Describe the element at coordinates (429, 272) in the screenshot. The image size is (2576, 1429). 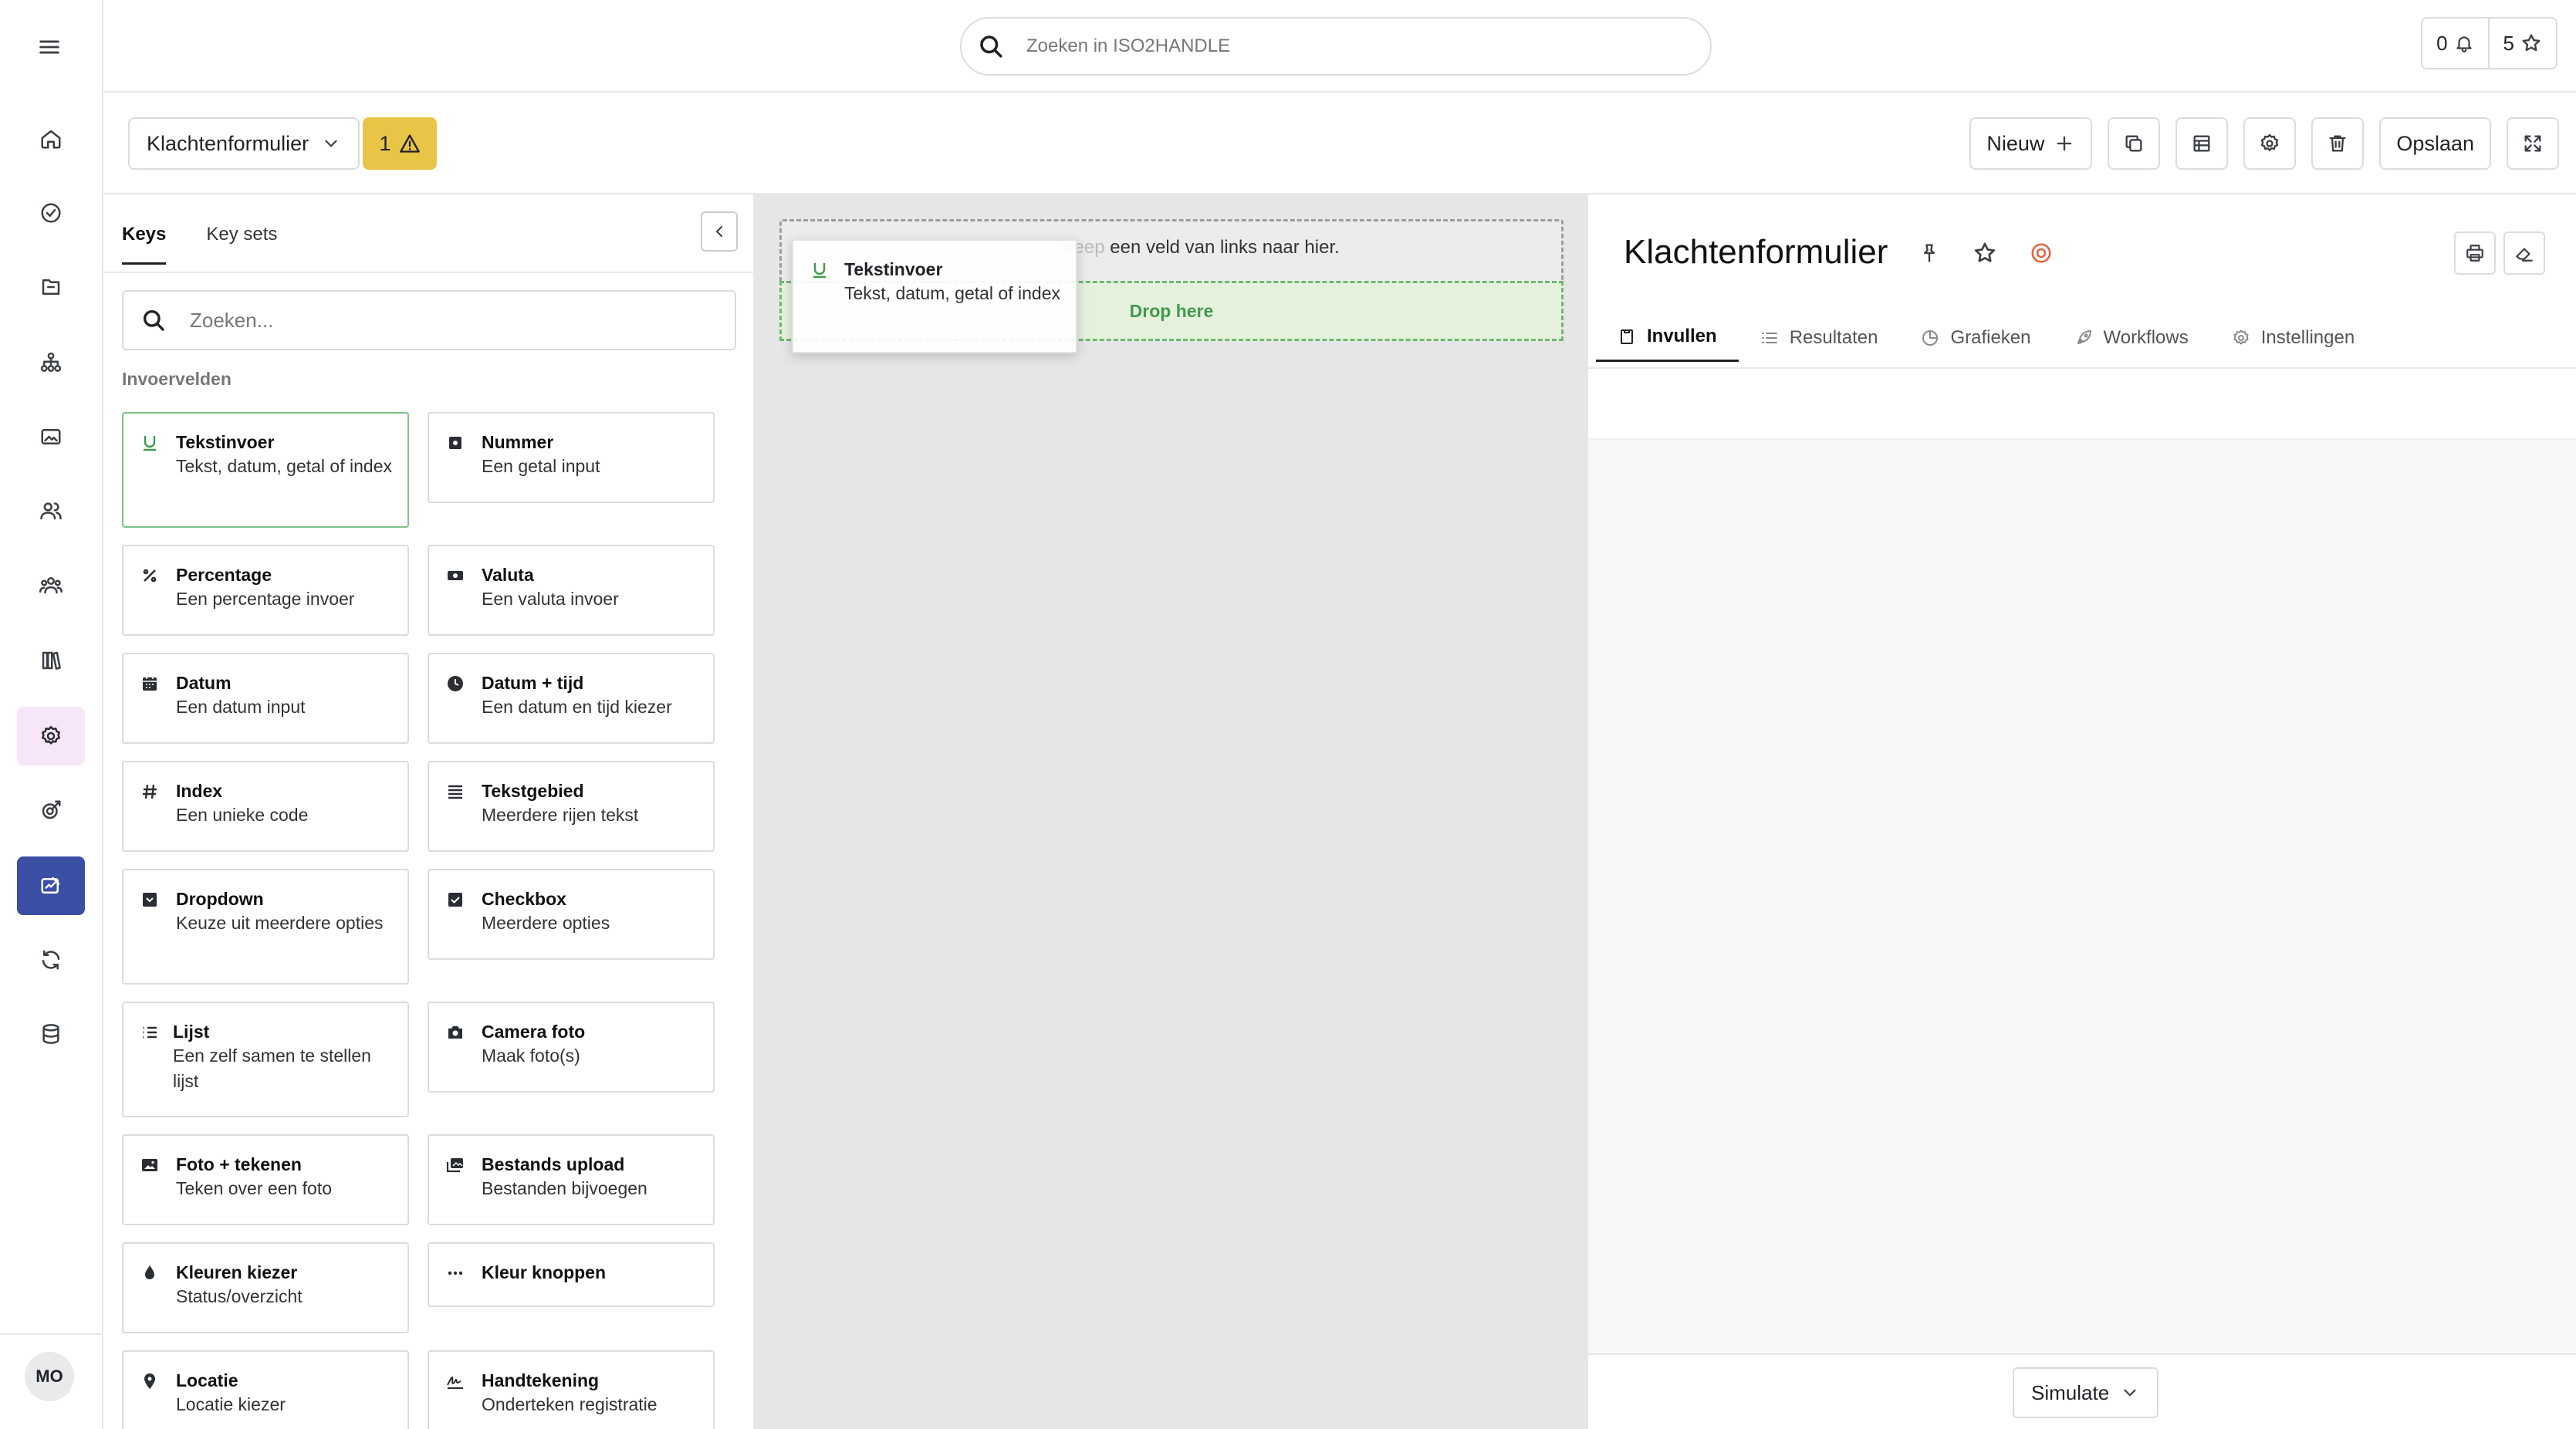
I see `tabs-divider` at that location.